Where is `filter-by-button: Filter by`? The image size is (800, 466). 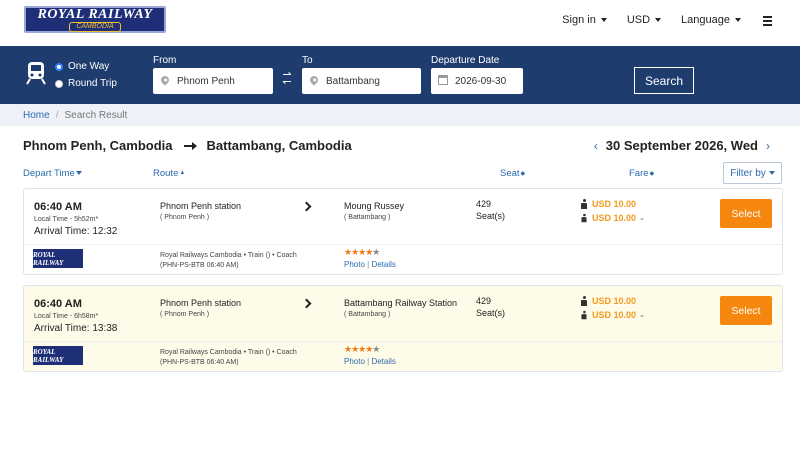
filter-by-button: Filter by is located at coordinates (752, 173).